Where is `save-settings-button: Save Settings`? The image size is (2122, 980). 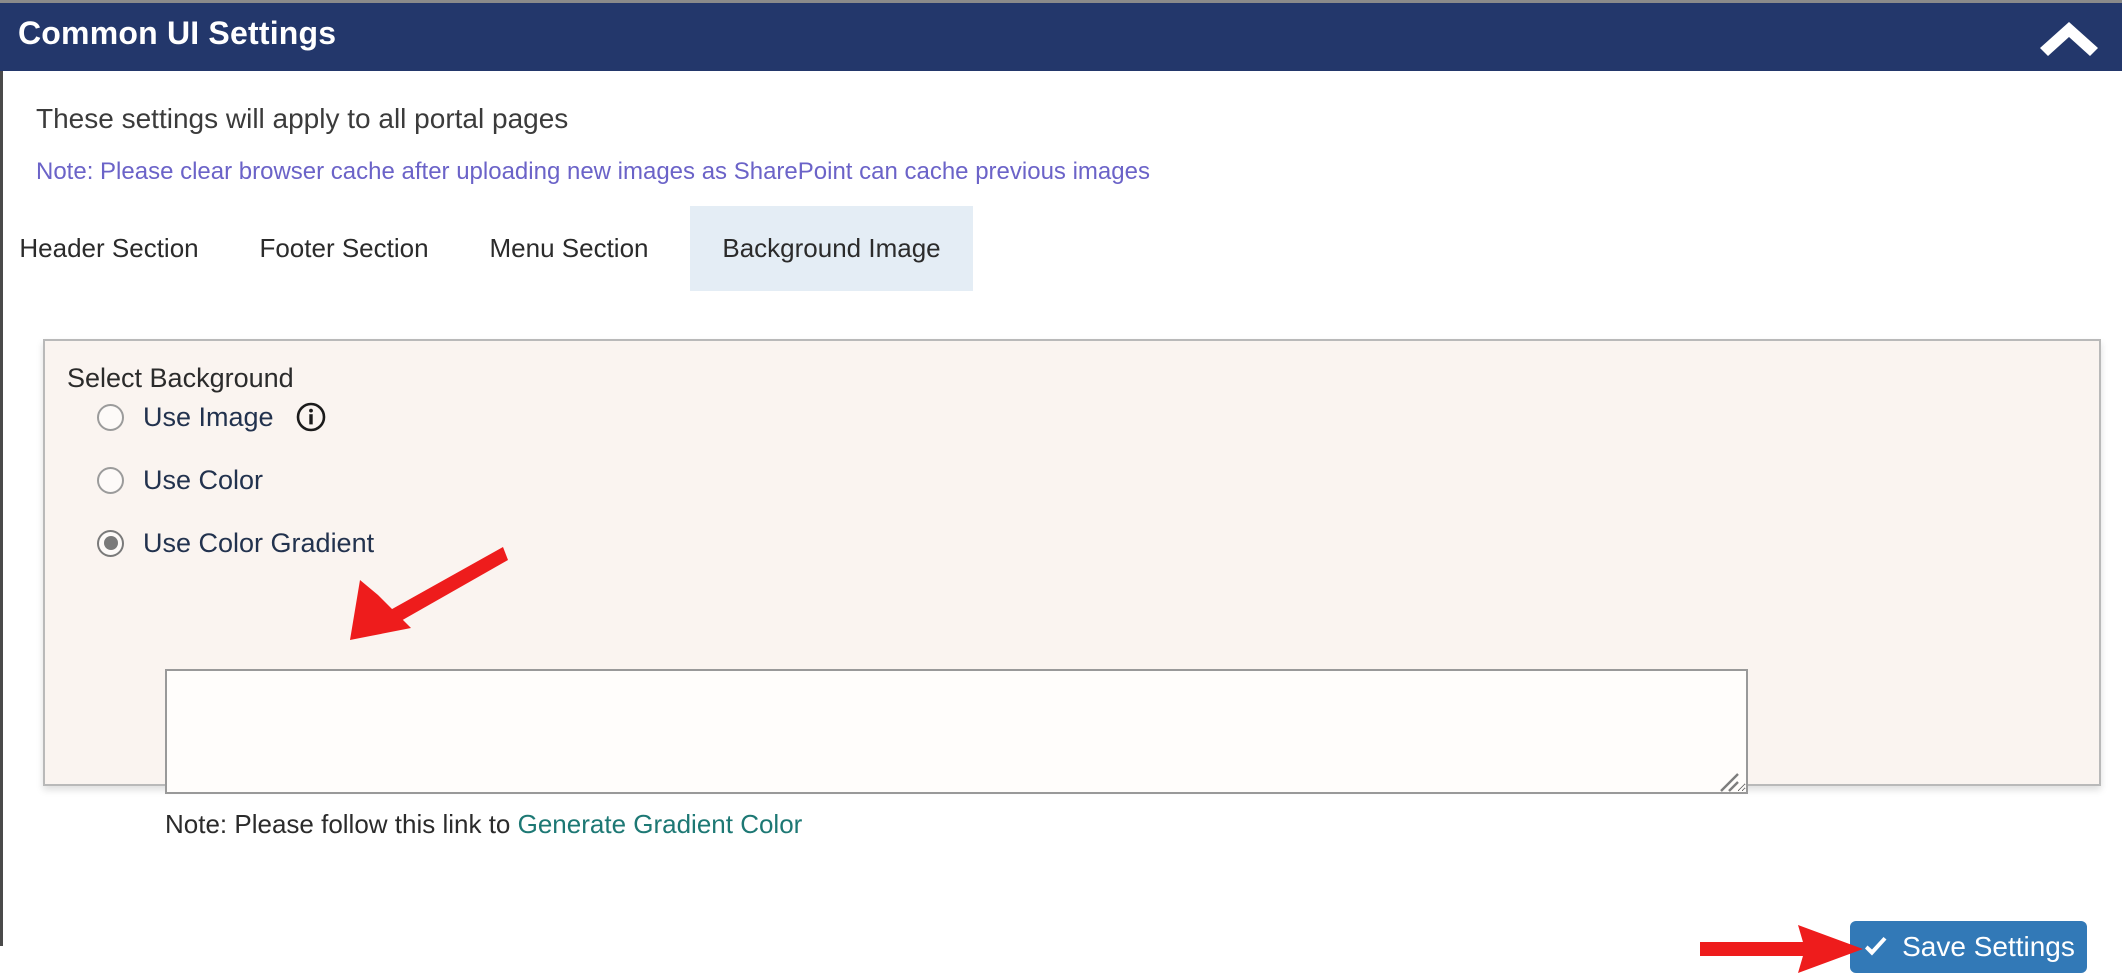 save-settings-button: Save Settings is located at coordinates (1968, 947).